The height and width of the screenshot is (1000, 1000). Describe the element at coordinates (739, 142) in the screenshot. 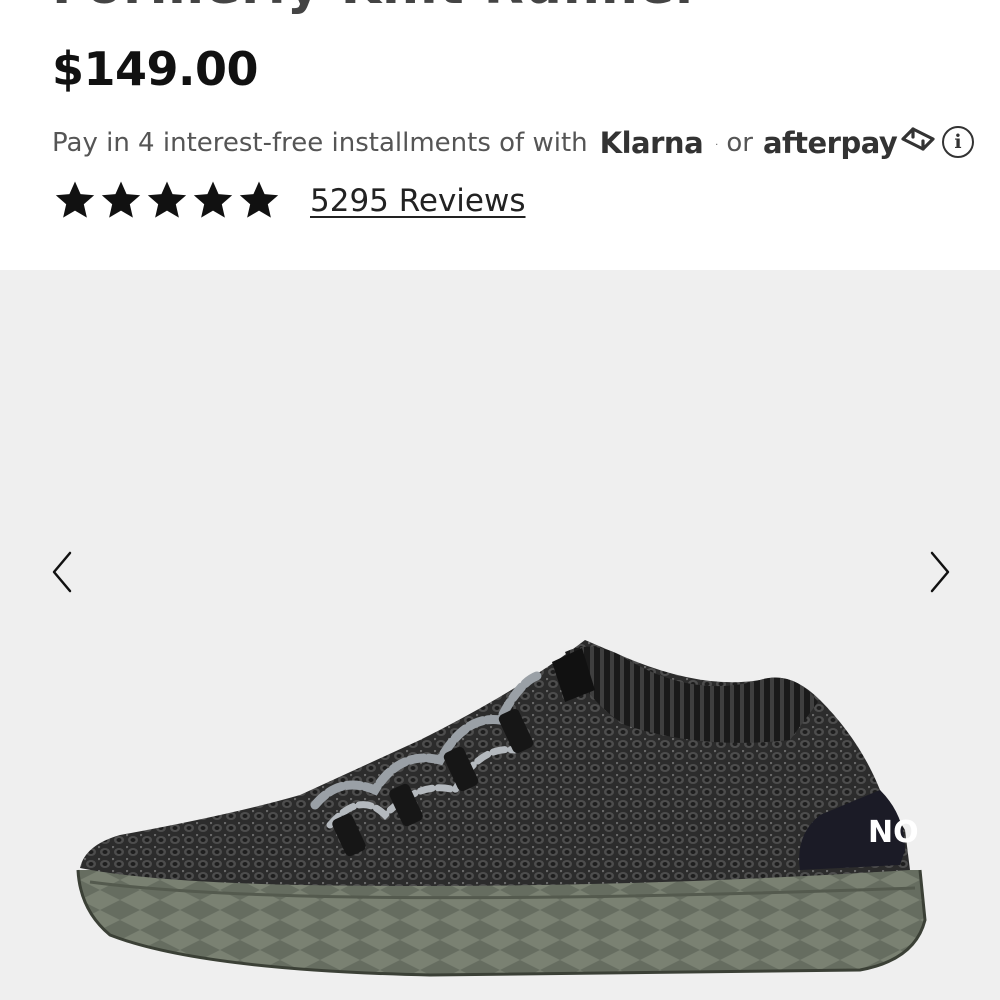

I see `installments-or: or` at that location.